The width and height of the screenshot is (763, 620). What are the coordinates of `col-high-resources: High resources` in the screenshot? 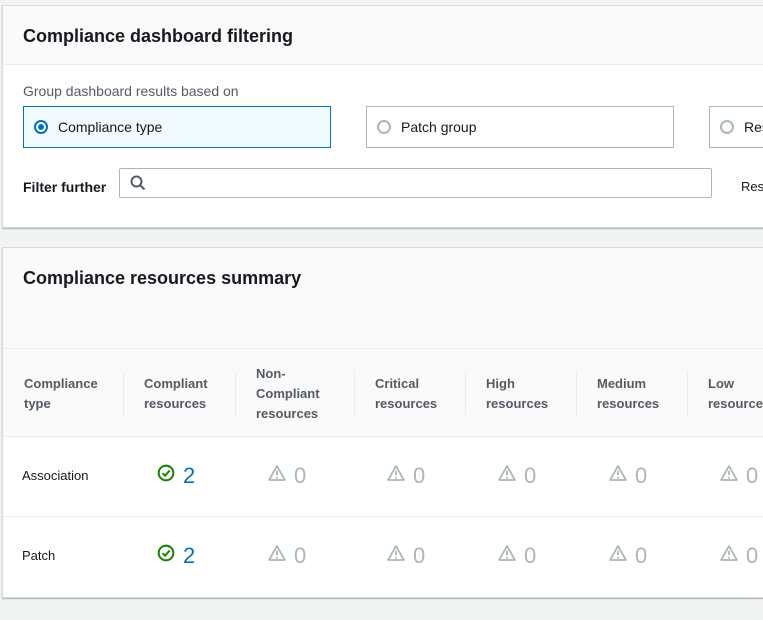 It's located at (517, 393).